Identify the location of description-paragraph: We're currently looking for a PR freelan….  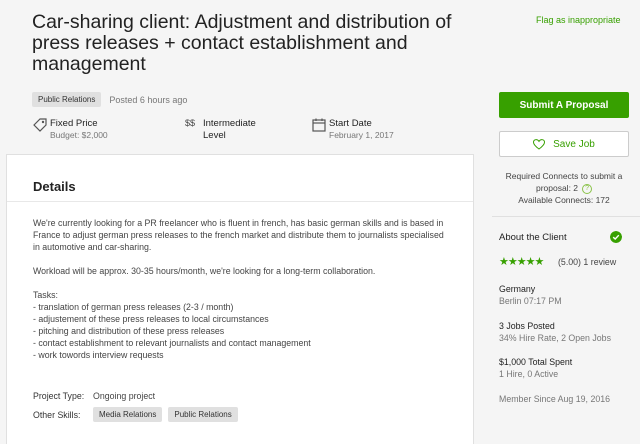
(238, 235).